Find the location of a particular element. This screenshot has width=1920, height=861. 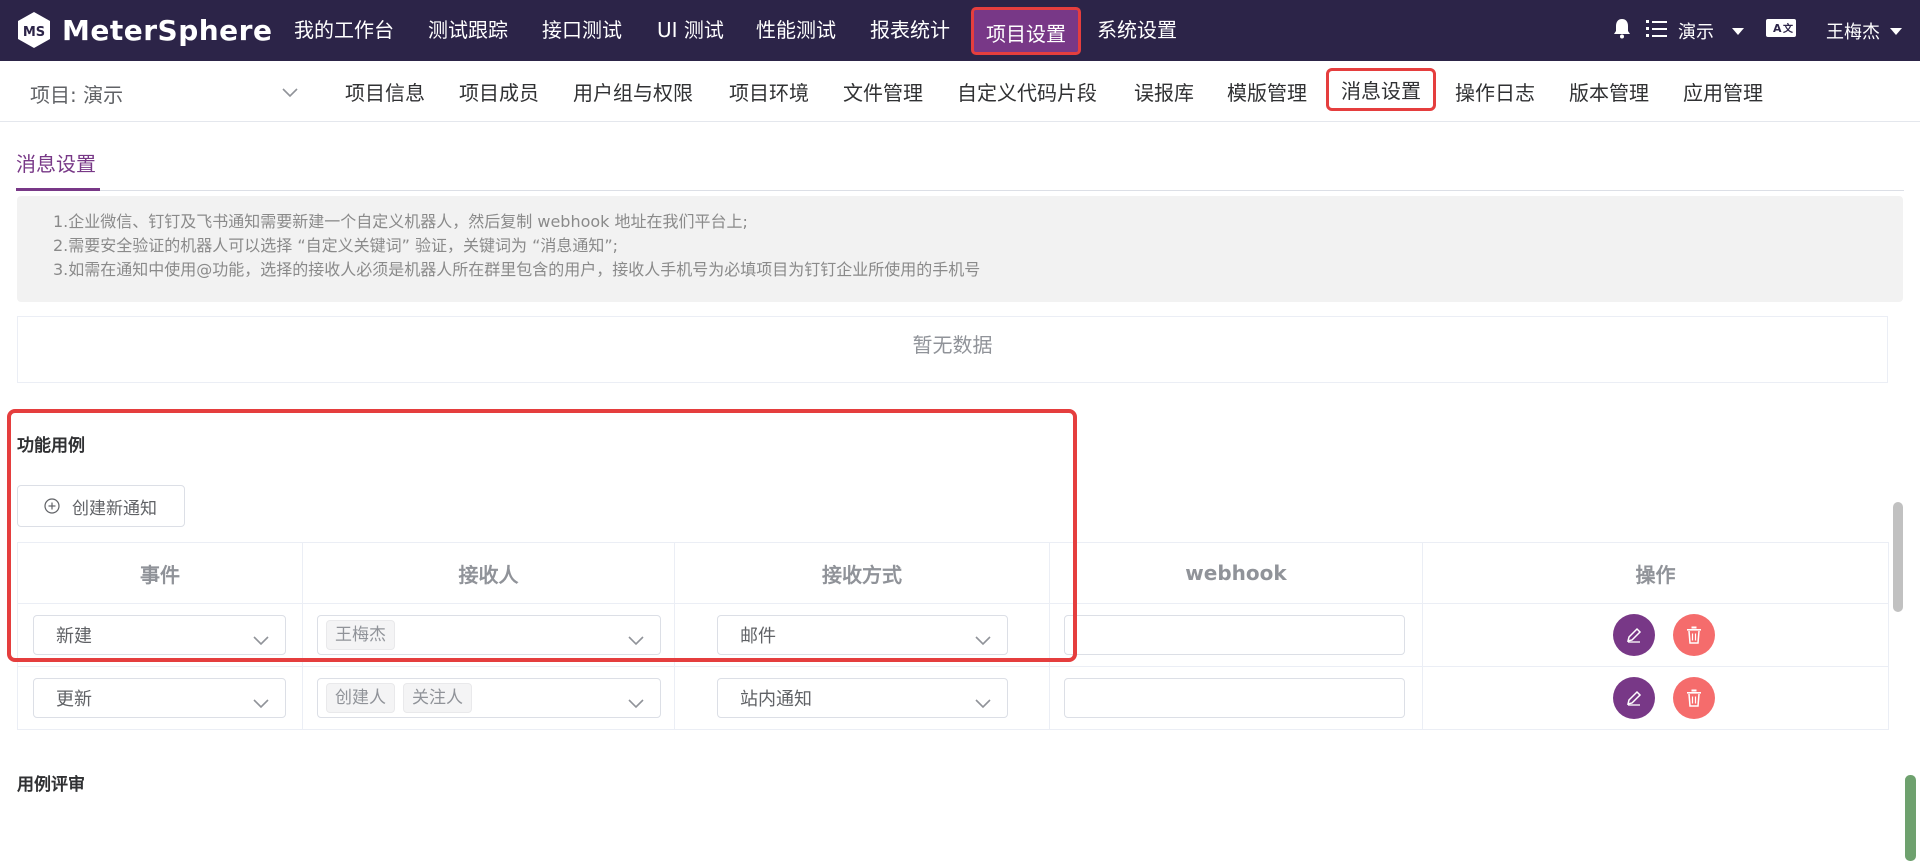

subnav-custom-code: 自定义代码片段 is located at coordinates (1027, 91).